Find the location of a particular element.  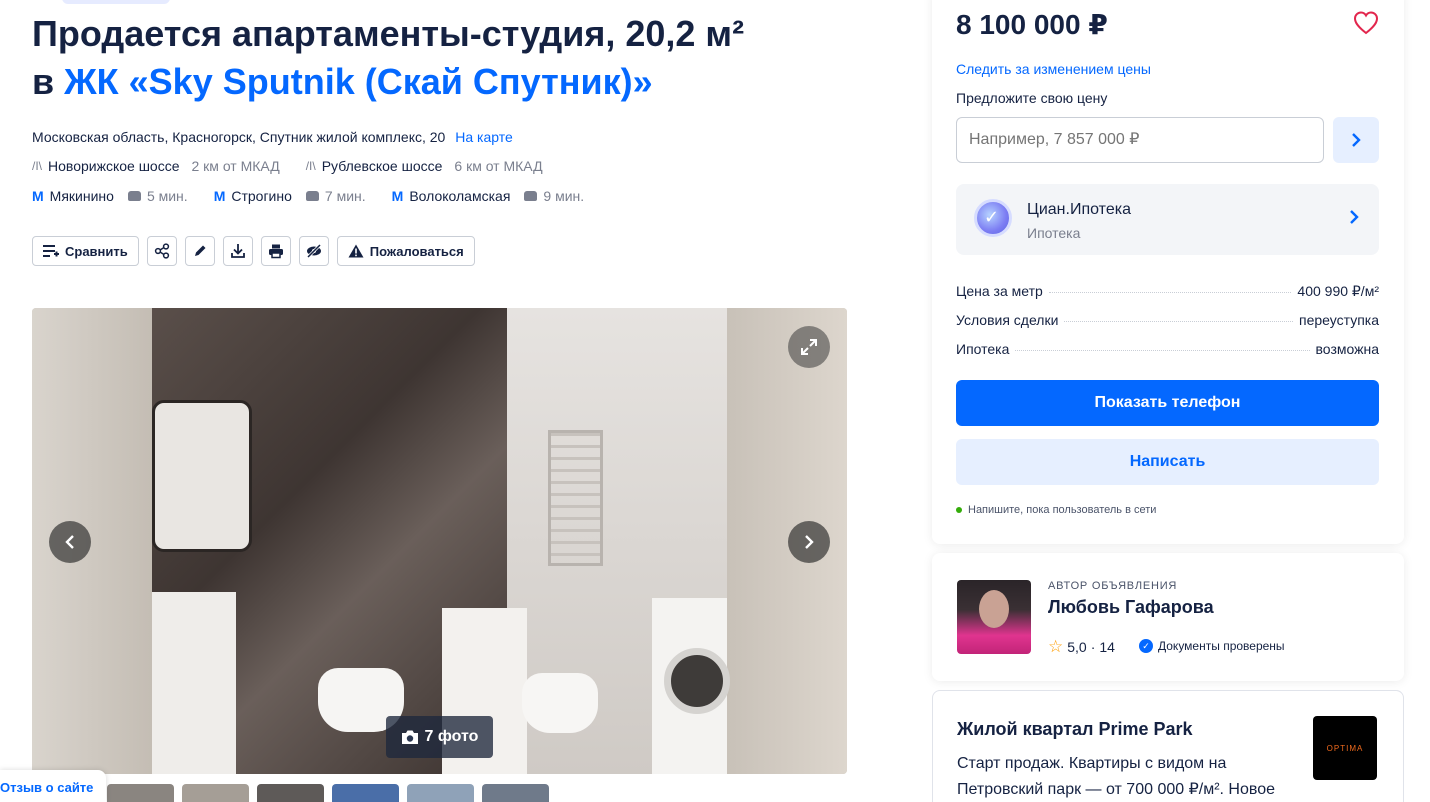

edit-button is located at coordinates (199, 251).